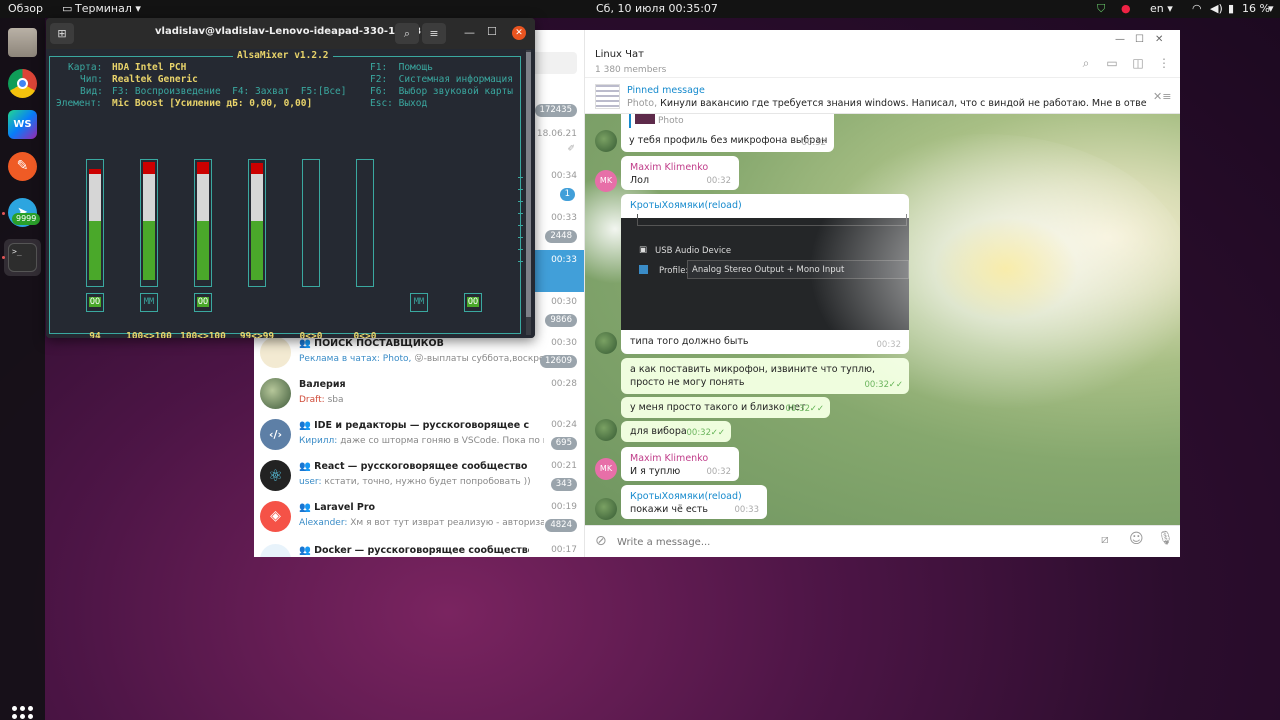  What do you see at coordinates (1105, 539) in the screenshot?
I see `bot-commands-icon: ⧄` at bounding box center [1105, 539].